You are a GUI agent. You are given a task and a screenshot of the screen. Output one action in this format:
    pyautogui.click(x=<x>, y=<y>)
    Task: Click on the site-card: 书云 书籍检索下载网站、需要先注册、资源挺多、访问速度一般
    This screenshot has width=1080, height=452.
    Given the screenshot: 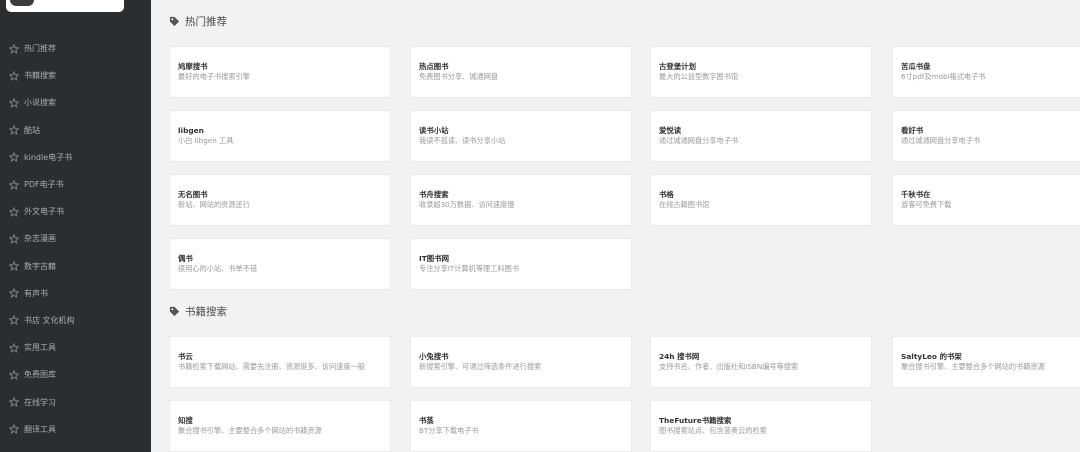 What is the action you would take?
    pyautogui.click(x=280, y=362)
    